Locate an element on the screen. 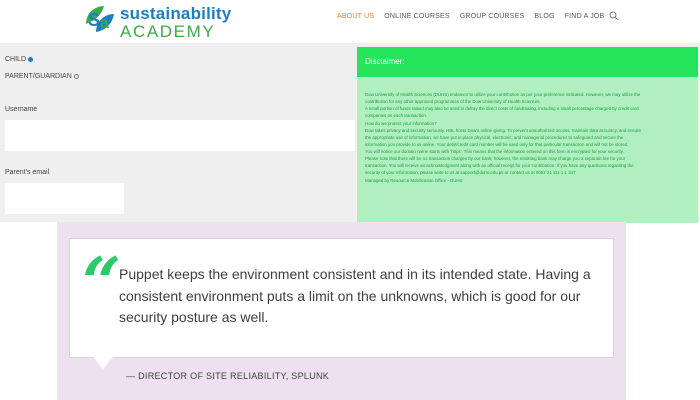 Image resolution: width=700 pixels, height=400 pixels. nav-about-us: ABOUT US is located at coordinates (355, 16).